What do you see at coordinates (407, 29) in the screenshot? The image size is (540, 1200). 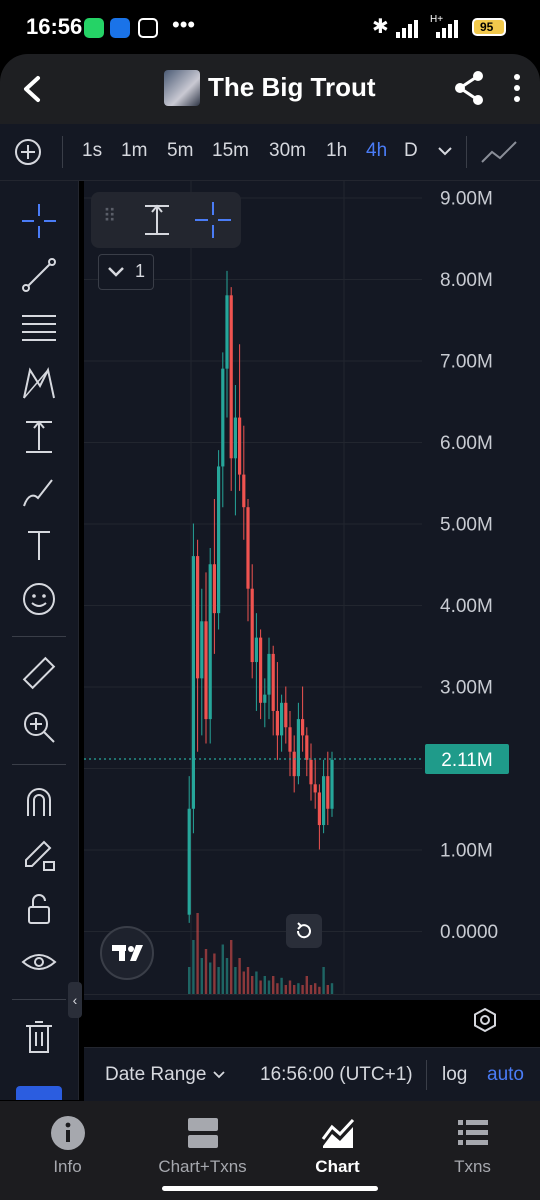 I see `signal-icon` at bounding box center [407, 29].